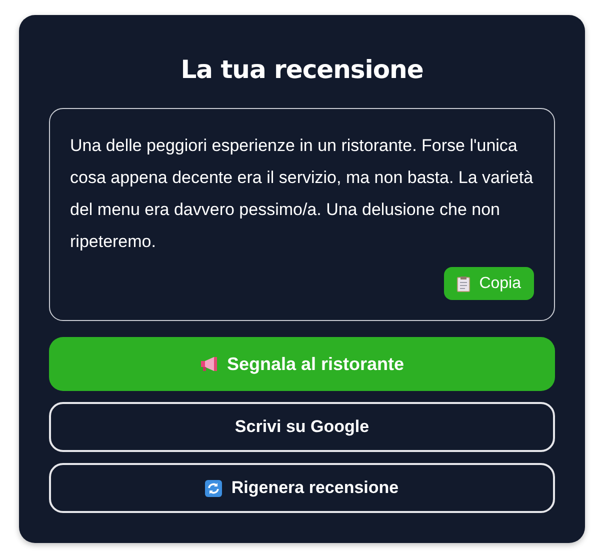 This screenshot has height=558, width=602. What do you see at coordinates (463, 284) in the screenshot?
I see `clipboard-icon` at bounding box center [463, 284].